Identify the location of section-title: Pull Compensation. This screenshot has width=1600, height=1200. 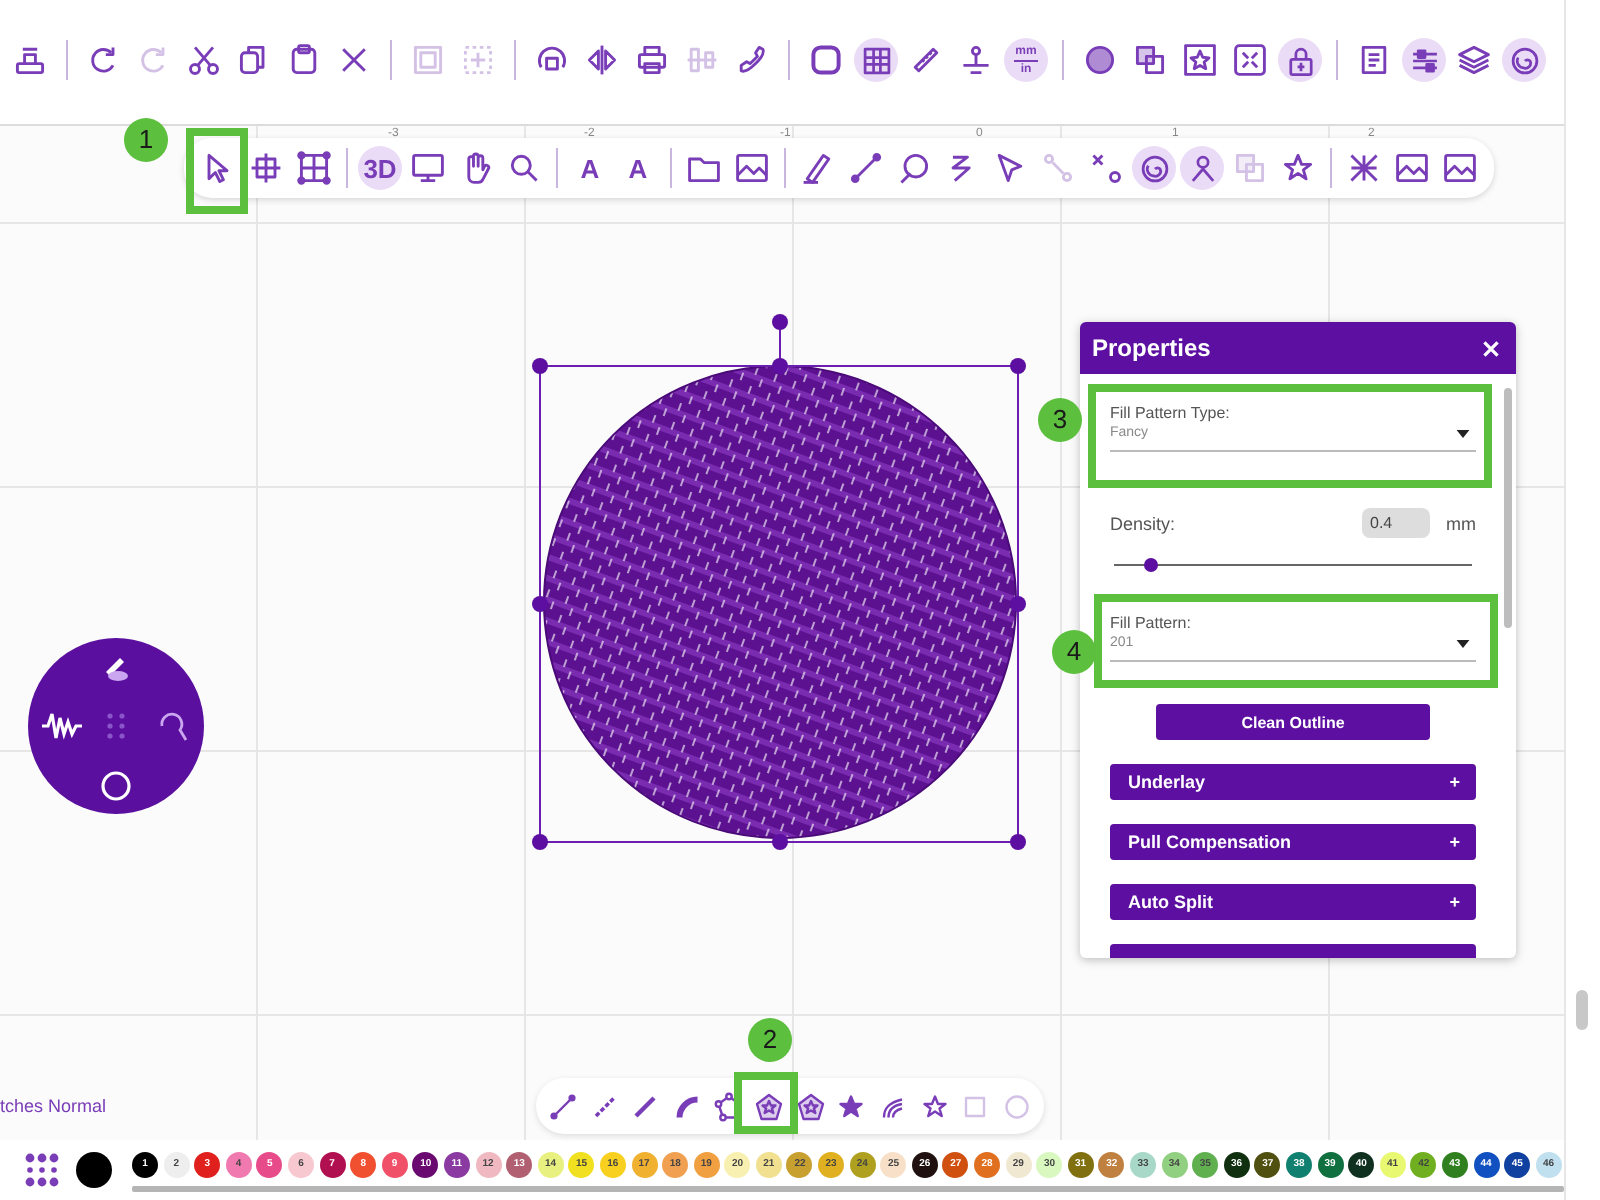
(1210, 842).